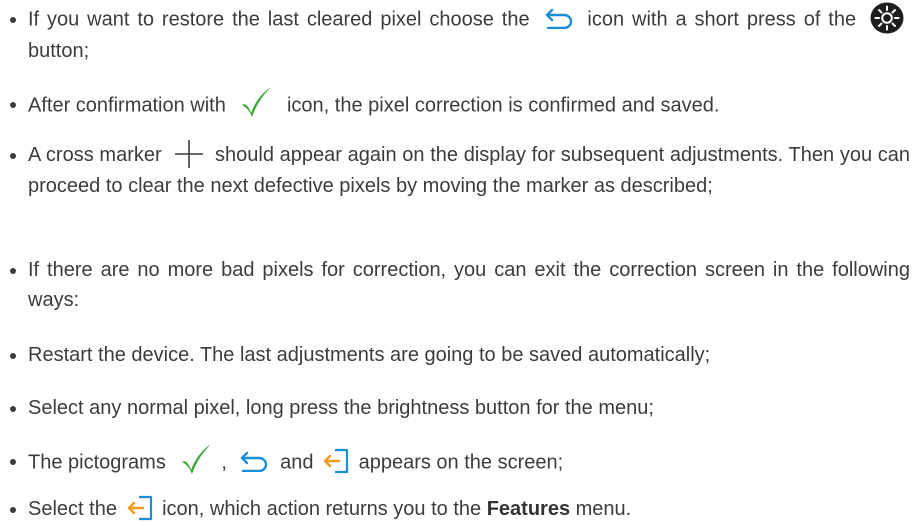 This screenshot has height=526, width=920. What do you see at coordinates (127, 105) in the screenshot?
I see `bullet-text: After confirmation with` at bounding box center [127, 105].